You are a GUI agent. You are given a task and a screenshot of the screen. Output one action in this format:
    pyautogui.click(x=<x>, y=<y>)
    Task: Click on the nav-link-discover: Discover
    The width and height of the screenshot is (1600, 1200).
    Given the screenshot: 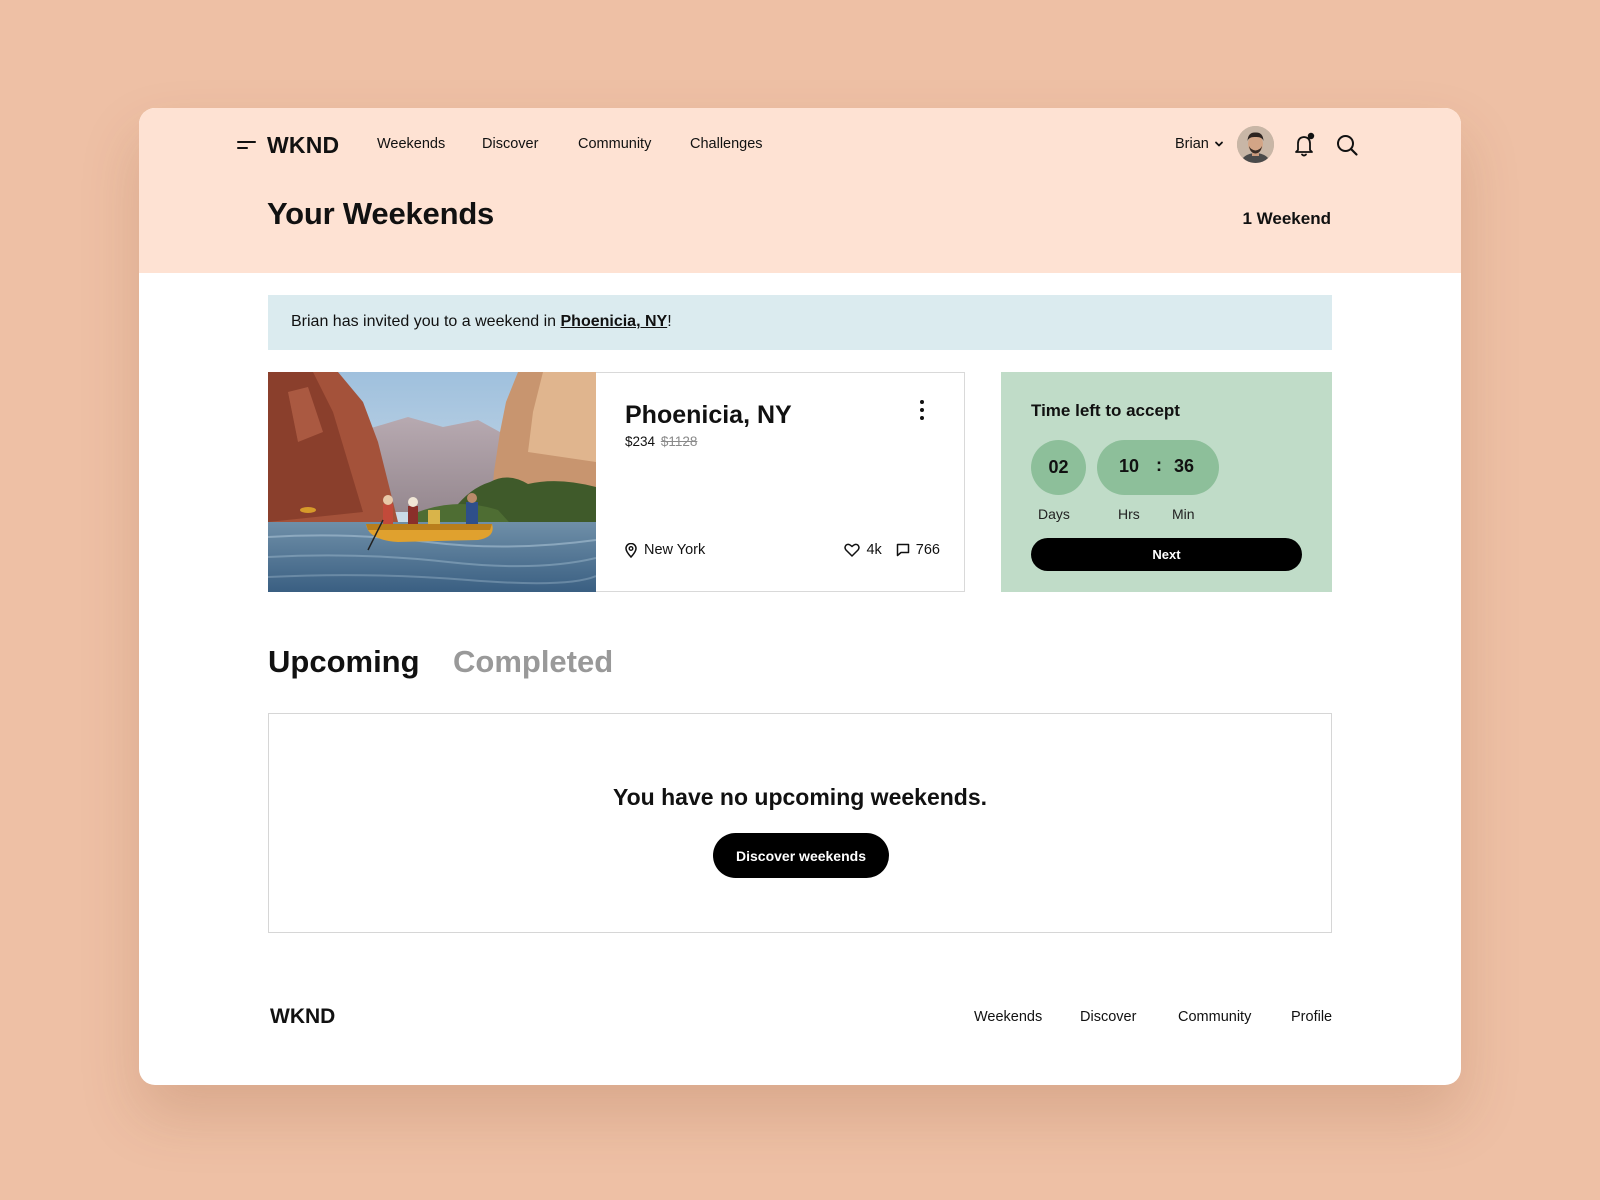 What is the action you would take?
    pyautogui.click(x=510, y=144)
    